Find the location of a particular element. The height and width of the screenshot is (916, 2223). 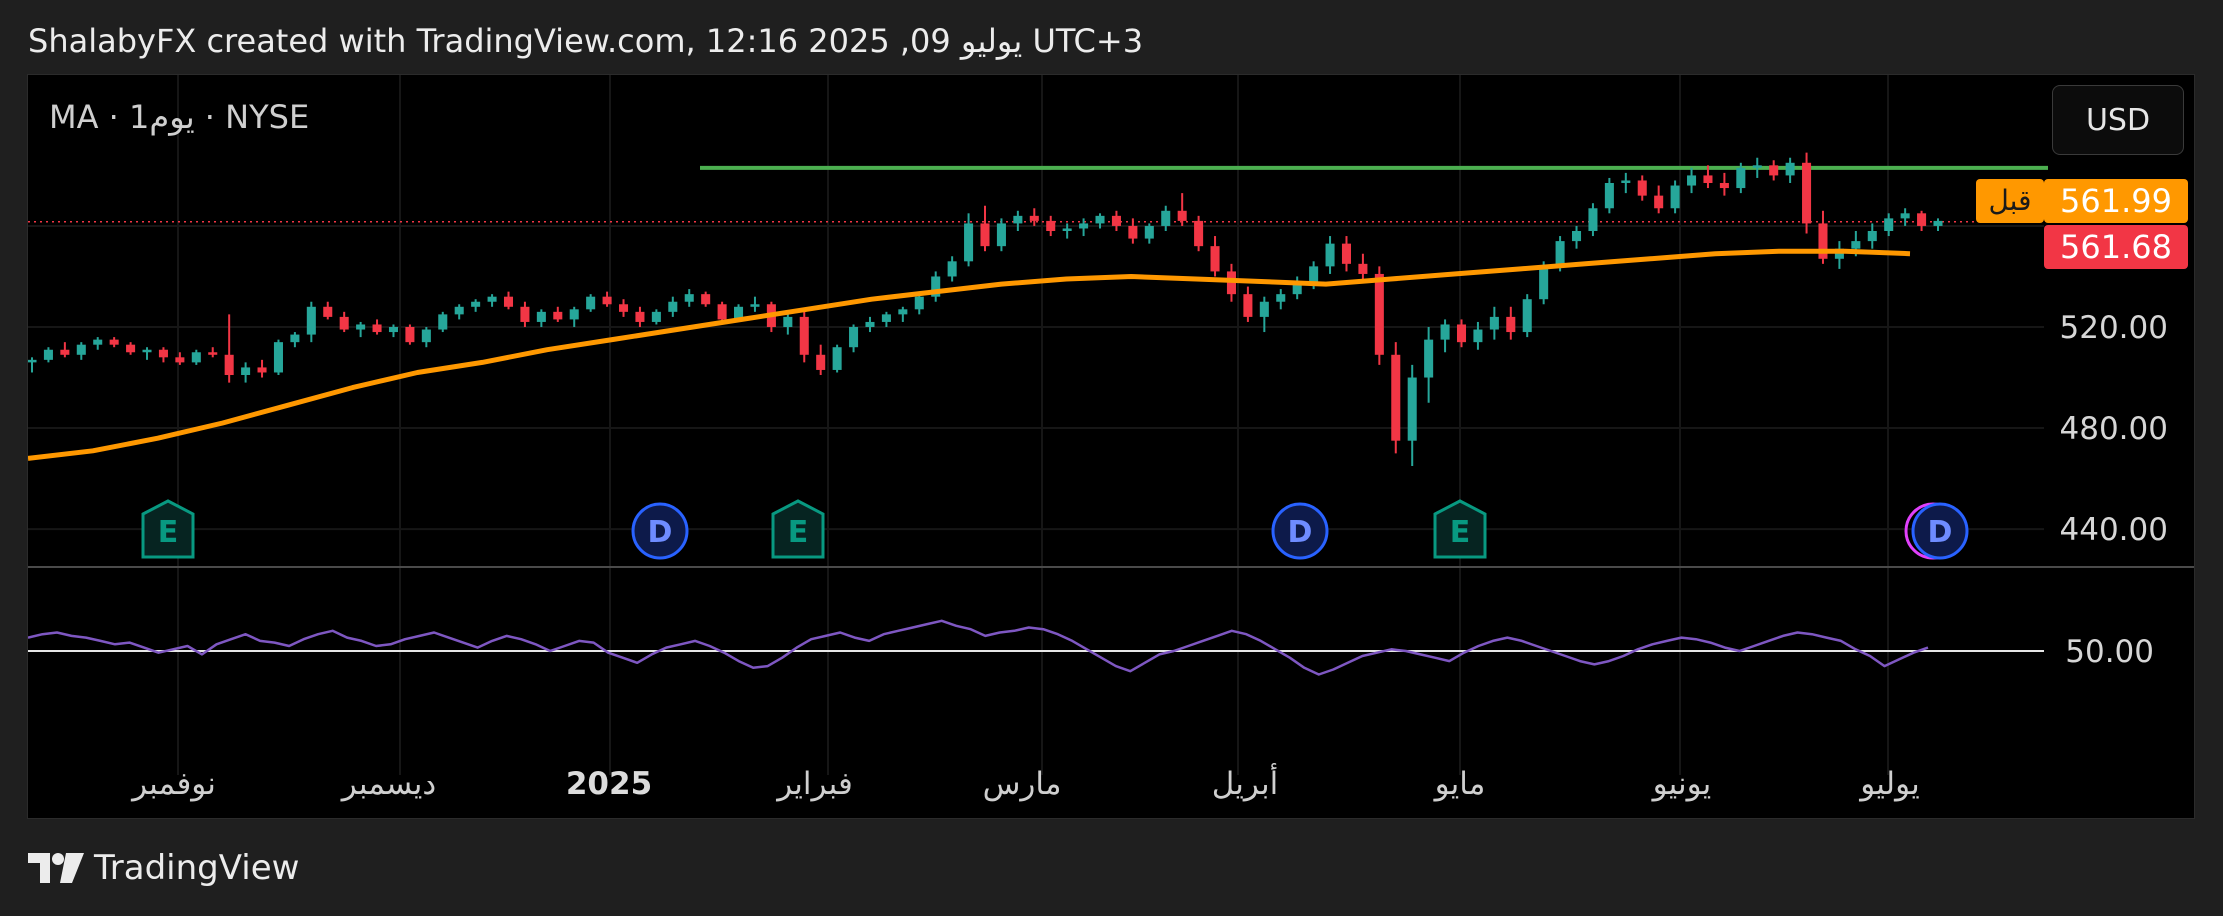

time-axis-tick: مايو is located at coordinates (1459, 784).